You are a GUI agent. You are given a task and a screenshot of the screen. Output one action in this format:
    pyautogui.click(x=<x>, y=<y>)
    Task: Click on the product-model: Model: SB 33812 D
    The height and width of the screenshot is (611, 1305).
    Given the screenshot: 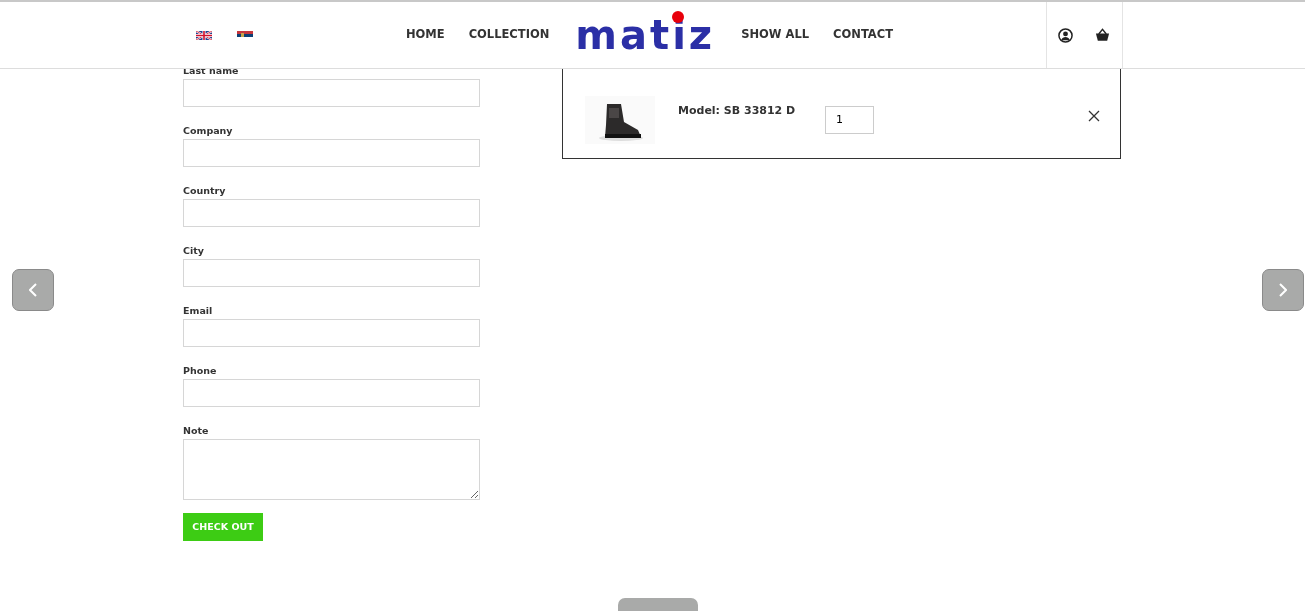 What is the action you would take?
    pyautogui.click(x=737, y=111)
    